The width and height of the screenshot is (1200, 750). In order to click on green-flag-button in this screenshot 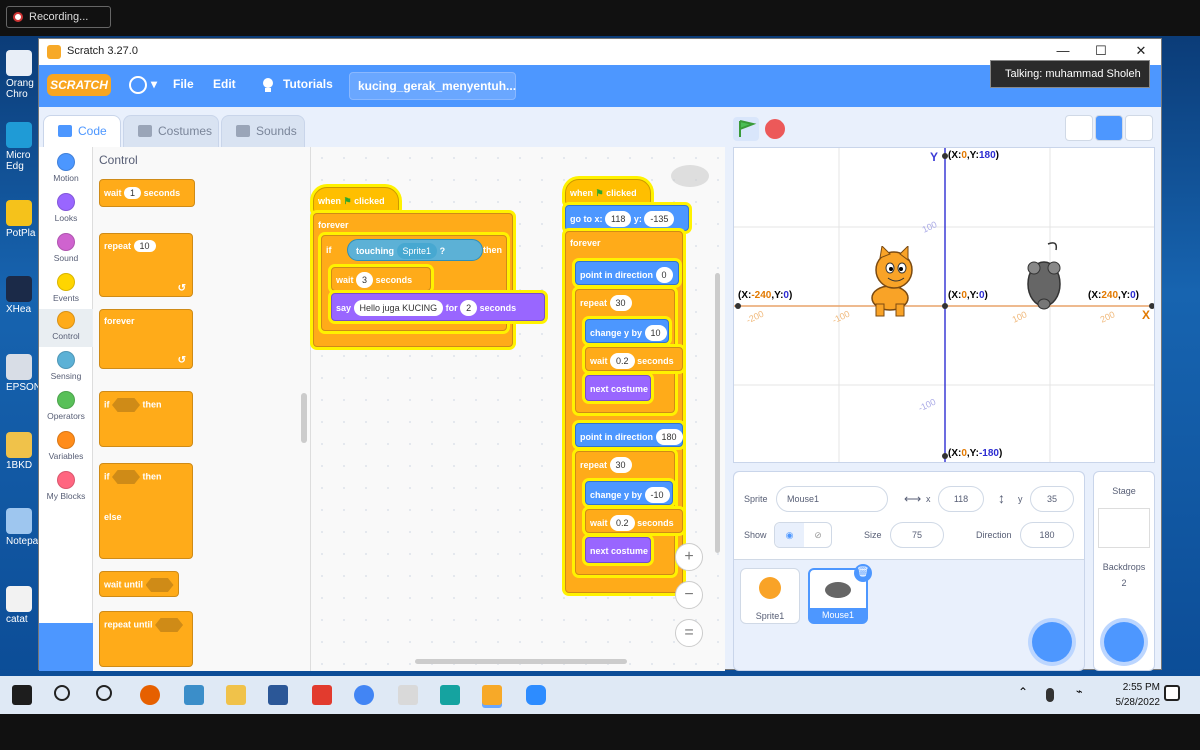, I will do `click(746, 129)`.